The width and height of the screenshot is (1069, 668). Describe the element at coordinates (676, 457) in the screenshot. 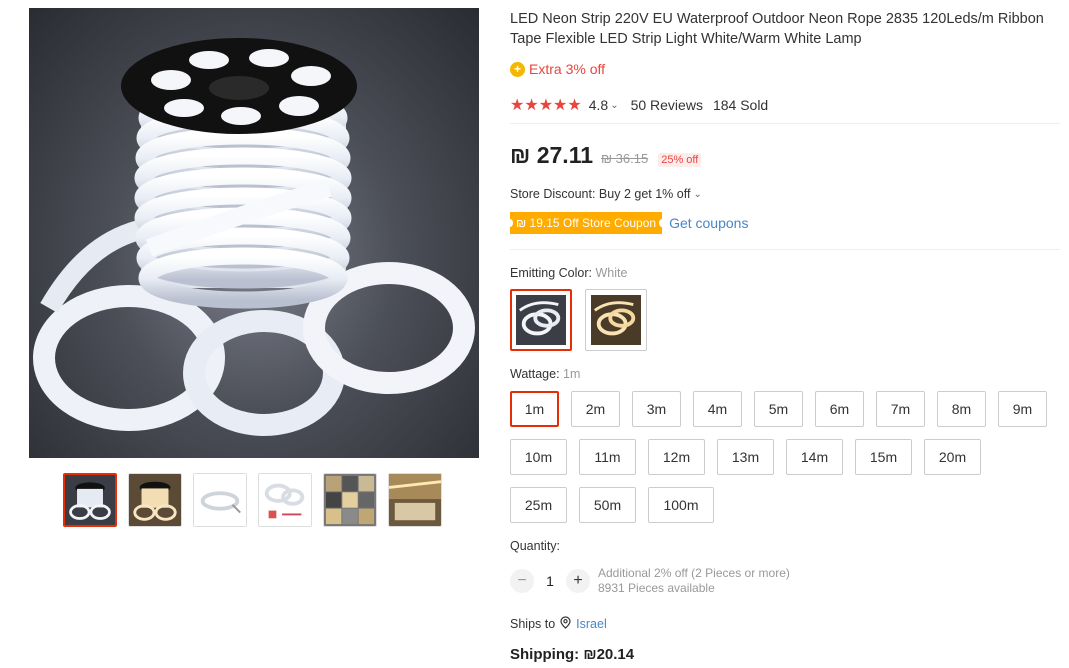

I see `wattage-option-12m: 12m` at that location.